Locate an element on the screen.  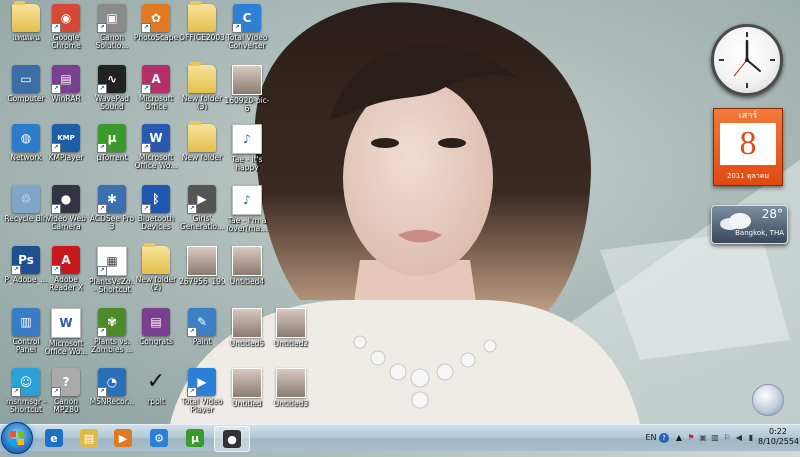
desktop-icon-label: KMPlayer is located at coordinates (66, 158).